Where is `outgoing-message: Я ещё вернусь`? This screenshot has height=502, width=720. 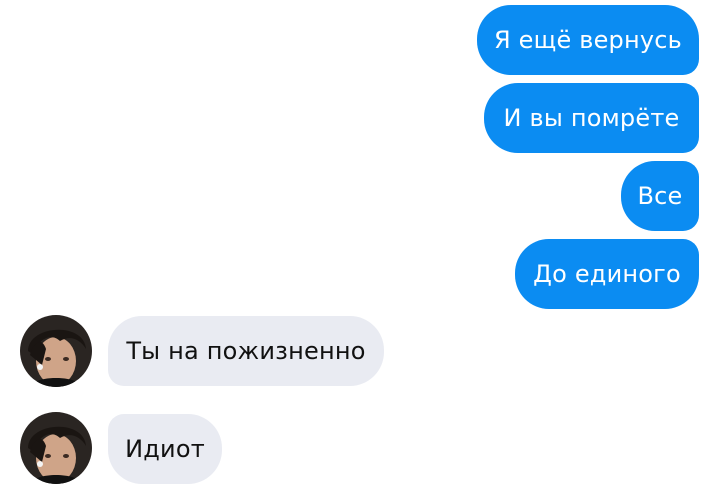
outgoing-message: Я ещё вернусь is located at coordinates (588, 40).